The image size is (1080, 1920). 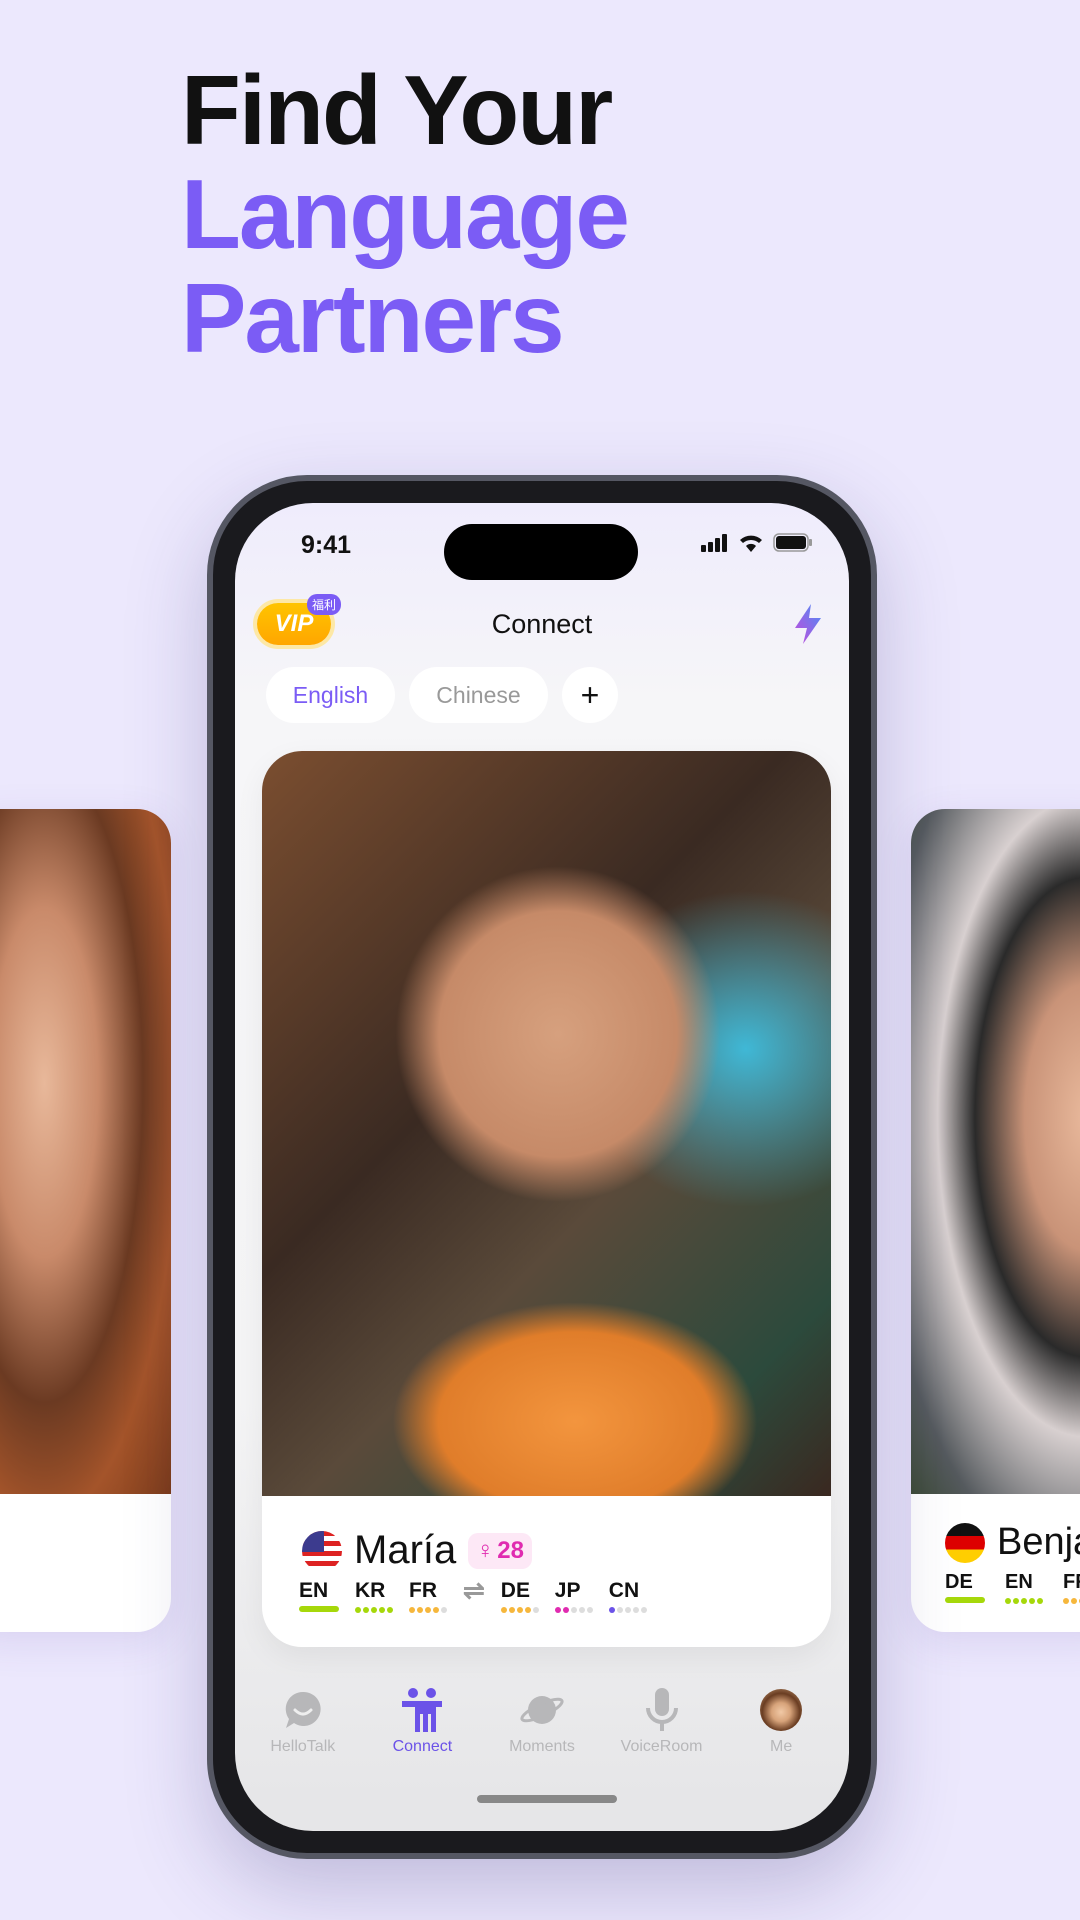 What do you see at coordinates (590, 695) in the screenshot?
I see `add-language-button: +` at bounding box center [590, 695].